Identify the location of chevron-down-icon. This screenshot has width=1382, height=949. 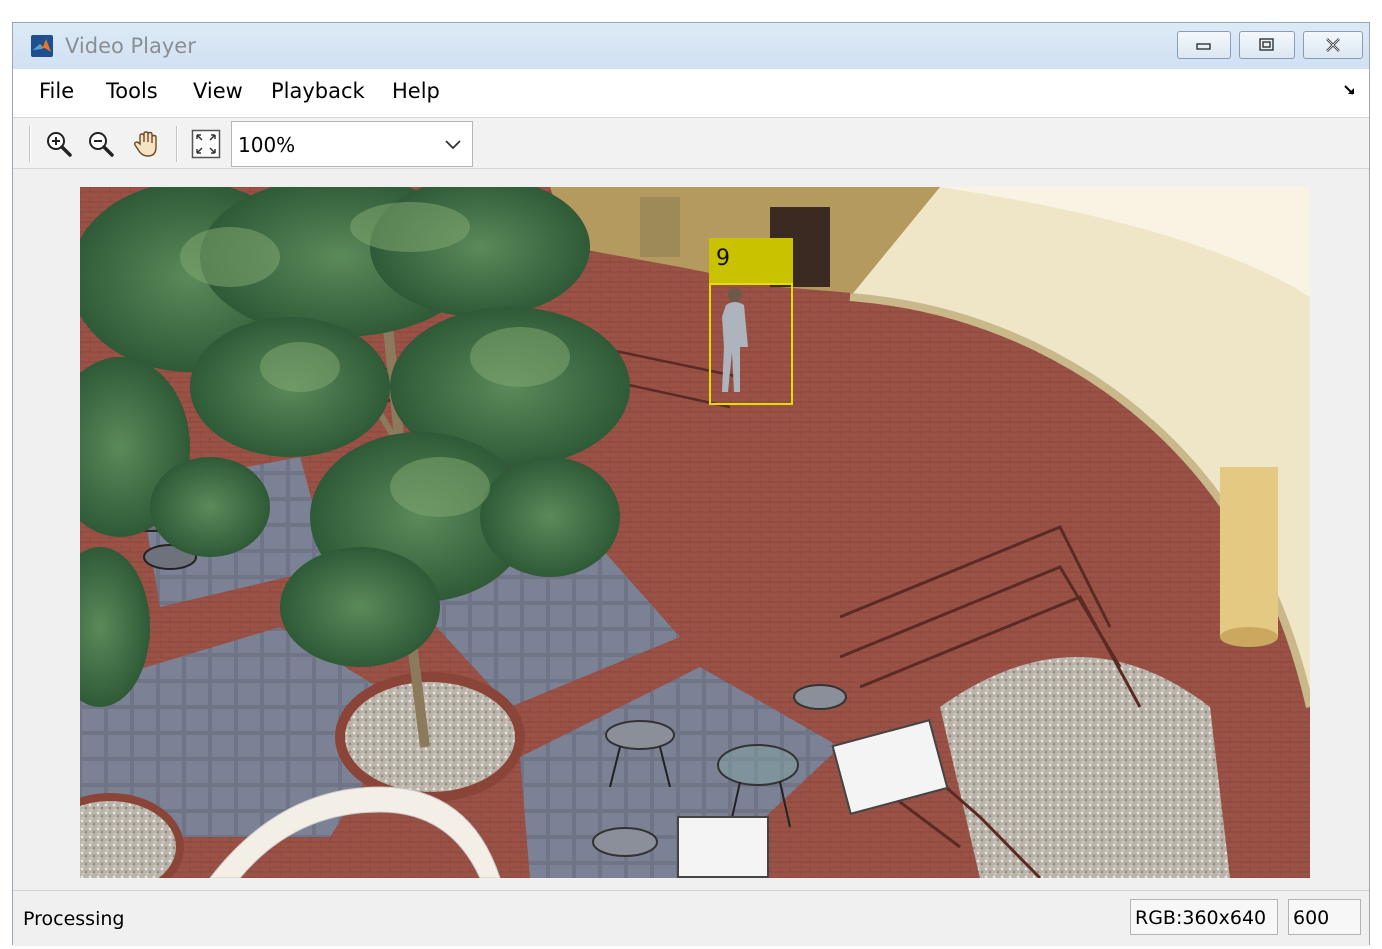
(453, 145).